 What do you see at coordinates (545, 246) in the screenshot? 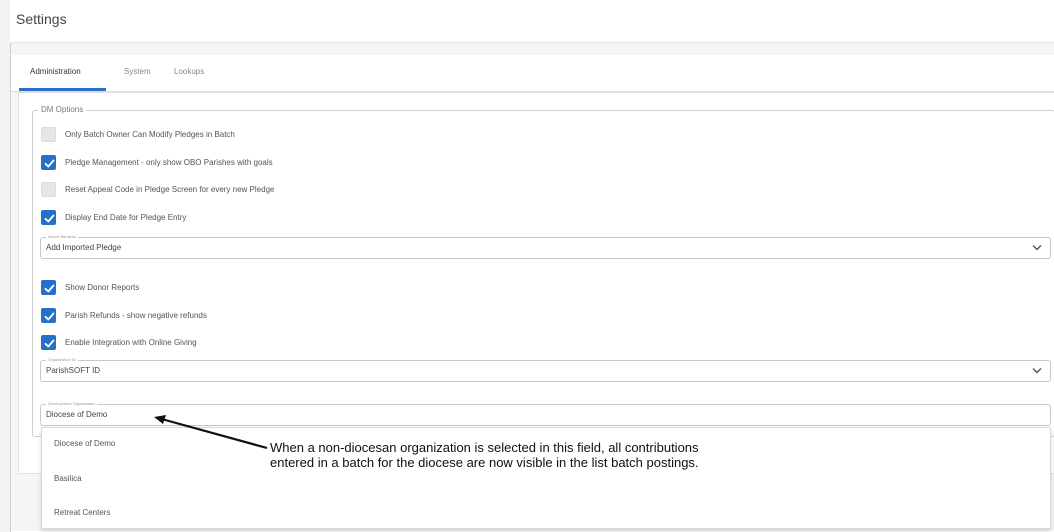
I see `import-behavior-select: Import Behavior Add Imported Pledge` at bounding box center [545, 246].